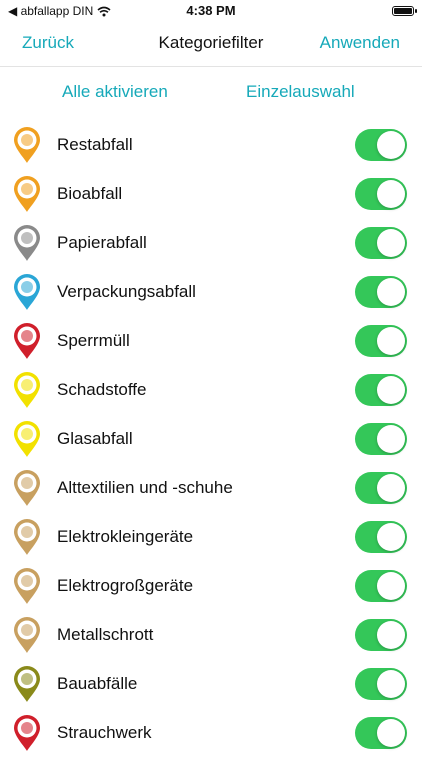 This screenshot has height=757, width=422. I want to click on appliance-icon, so click(27, 586).